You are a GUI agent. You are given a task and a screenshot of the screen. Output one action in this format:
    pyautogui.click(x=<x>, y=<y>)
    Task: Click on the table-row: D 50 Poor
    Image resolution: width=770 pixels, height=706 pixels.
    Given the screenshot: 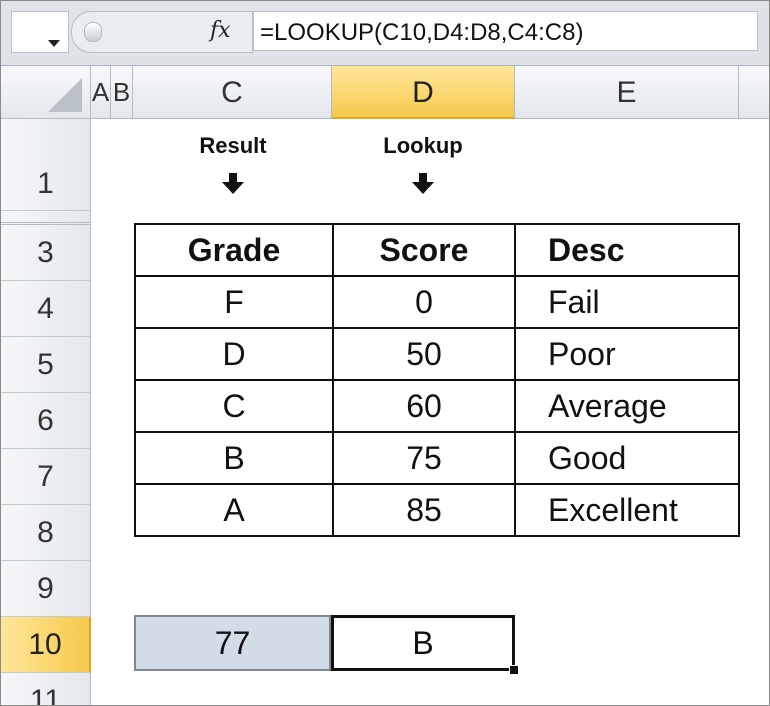 What is the action you would take?
    pyautogui.click(x=437, y=354)
    